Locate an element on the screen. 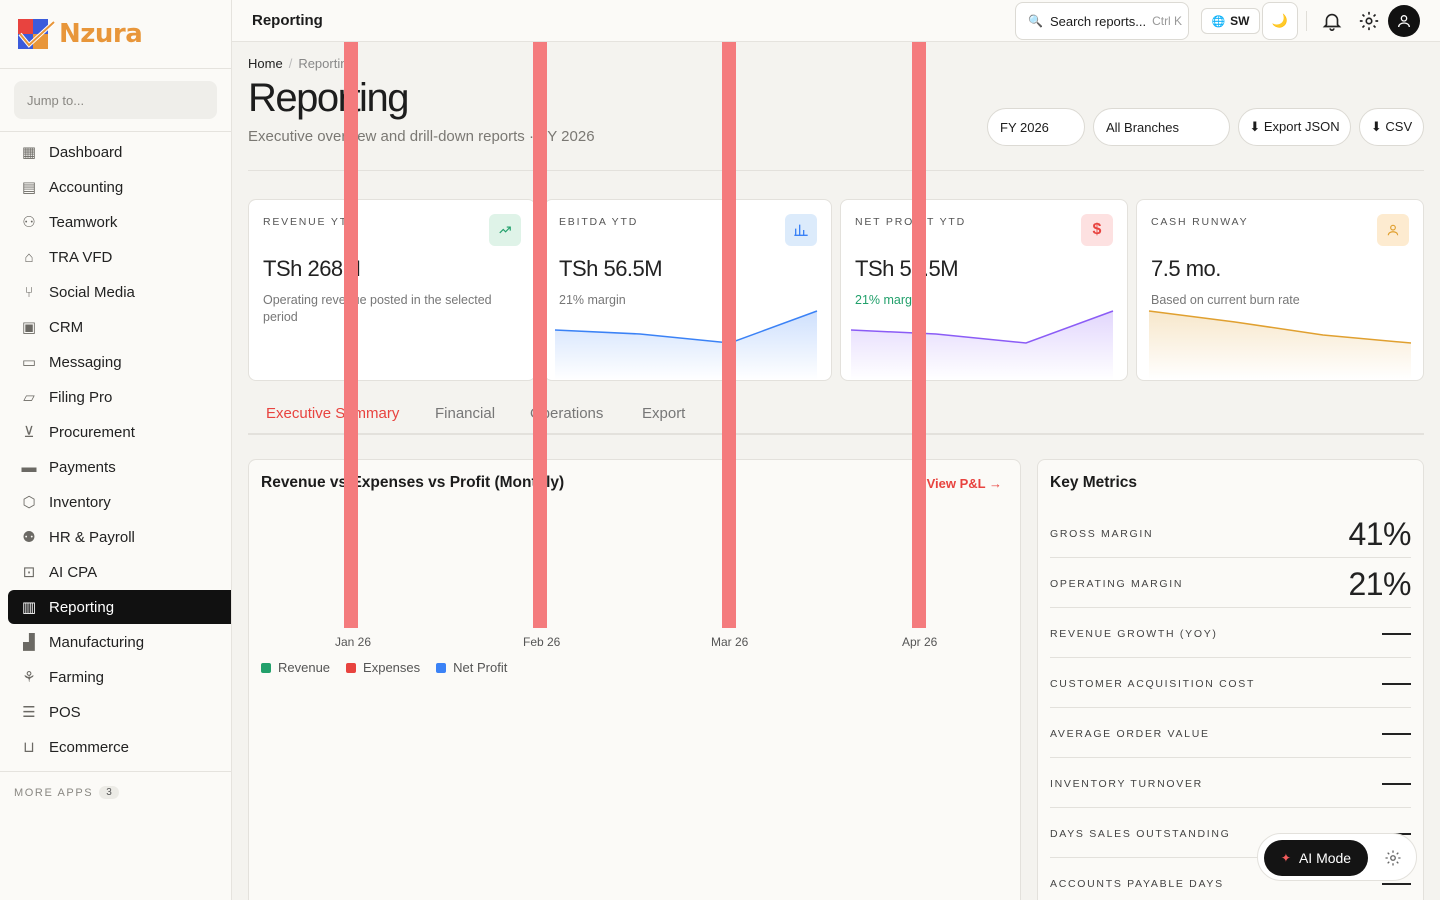  branch-select: All Branches is located at coordinates (1161, 127).